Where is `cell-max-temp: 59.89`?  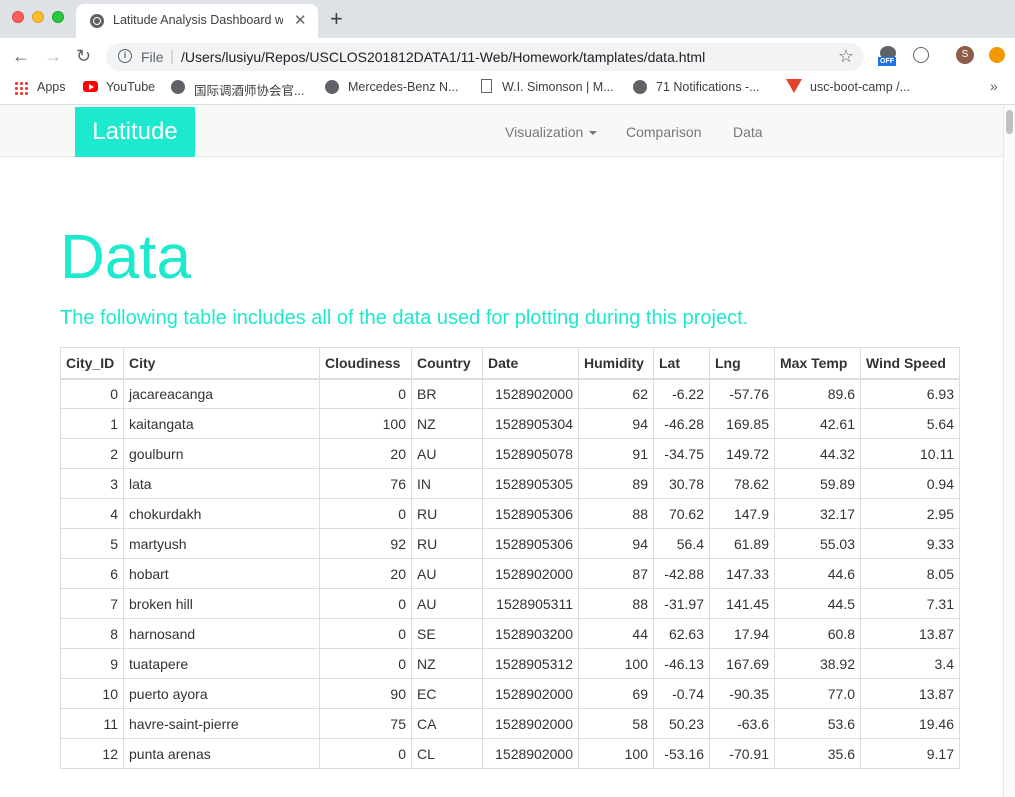
cell-max-temp: 59.89 is located at coordinates (817, 483).